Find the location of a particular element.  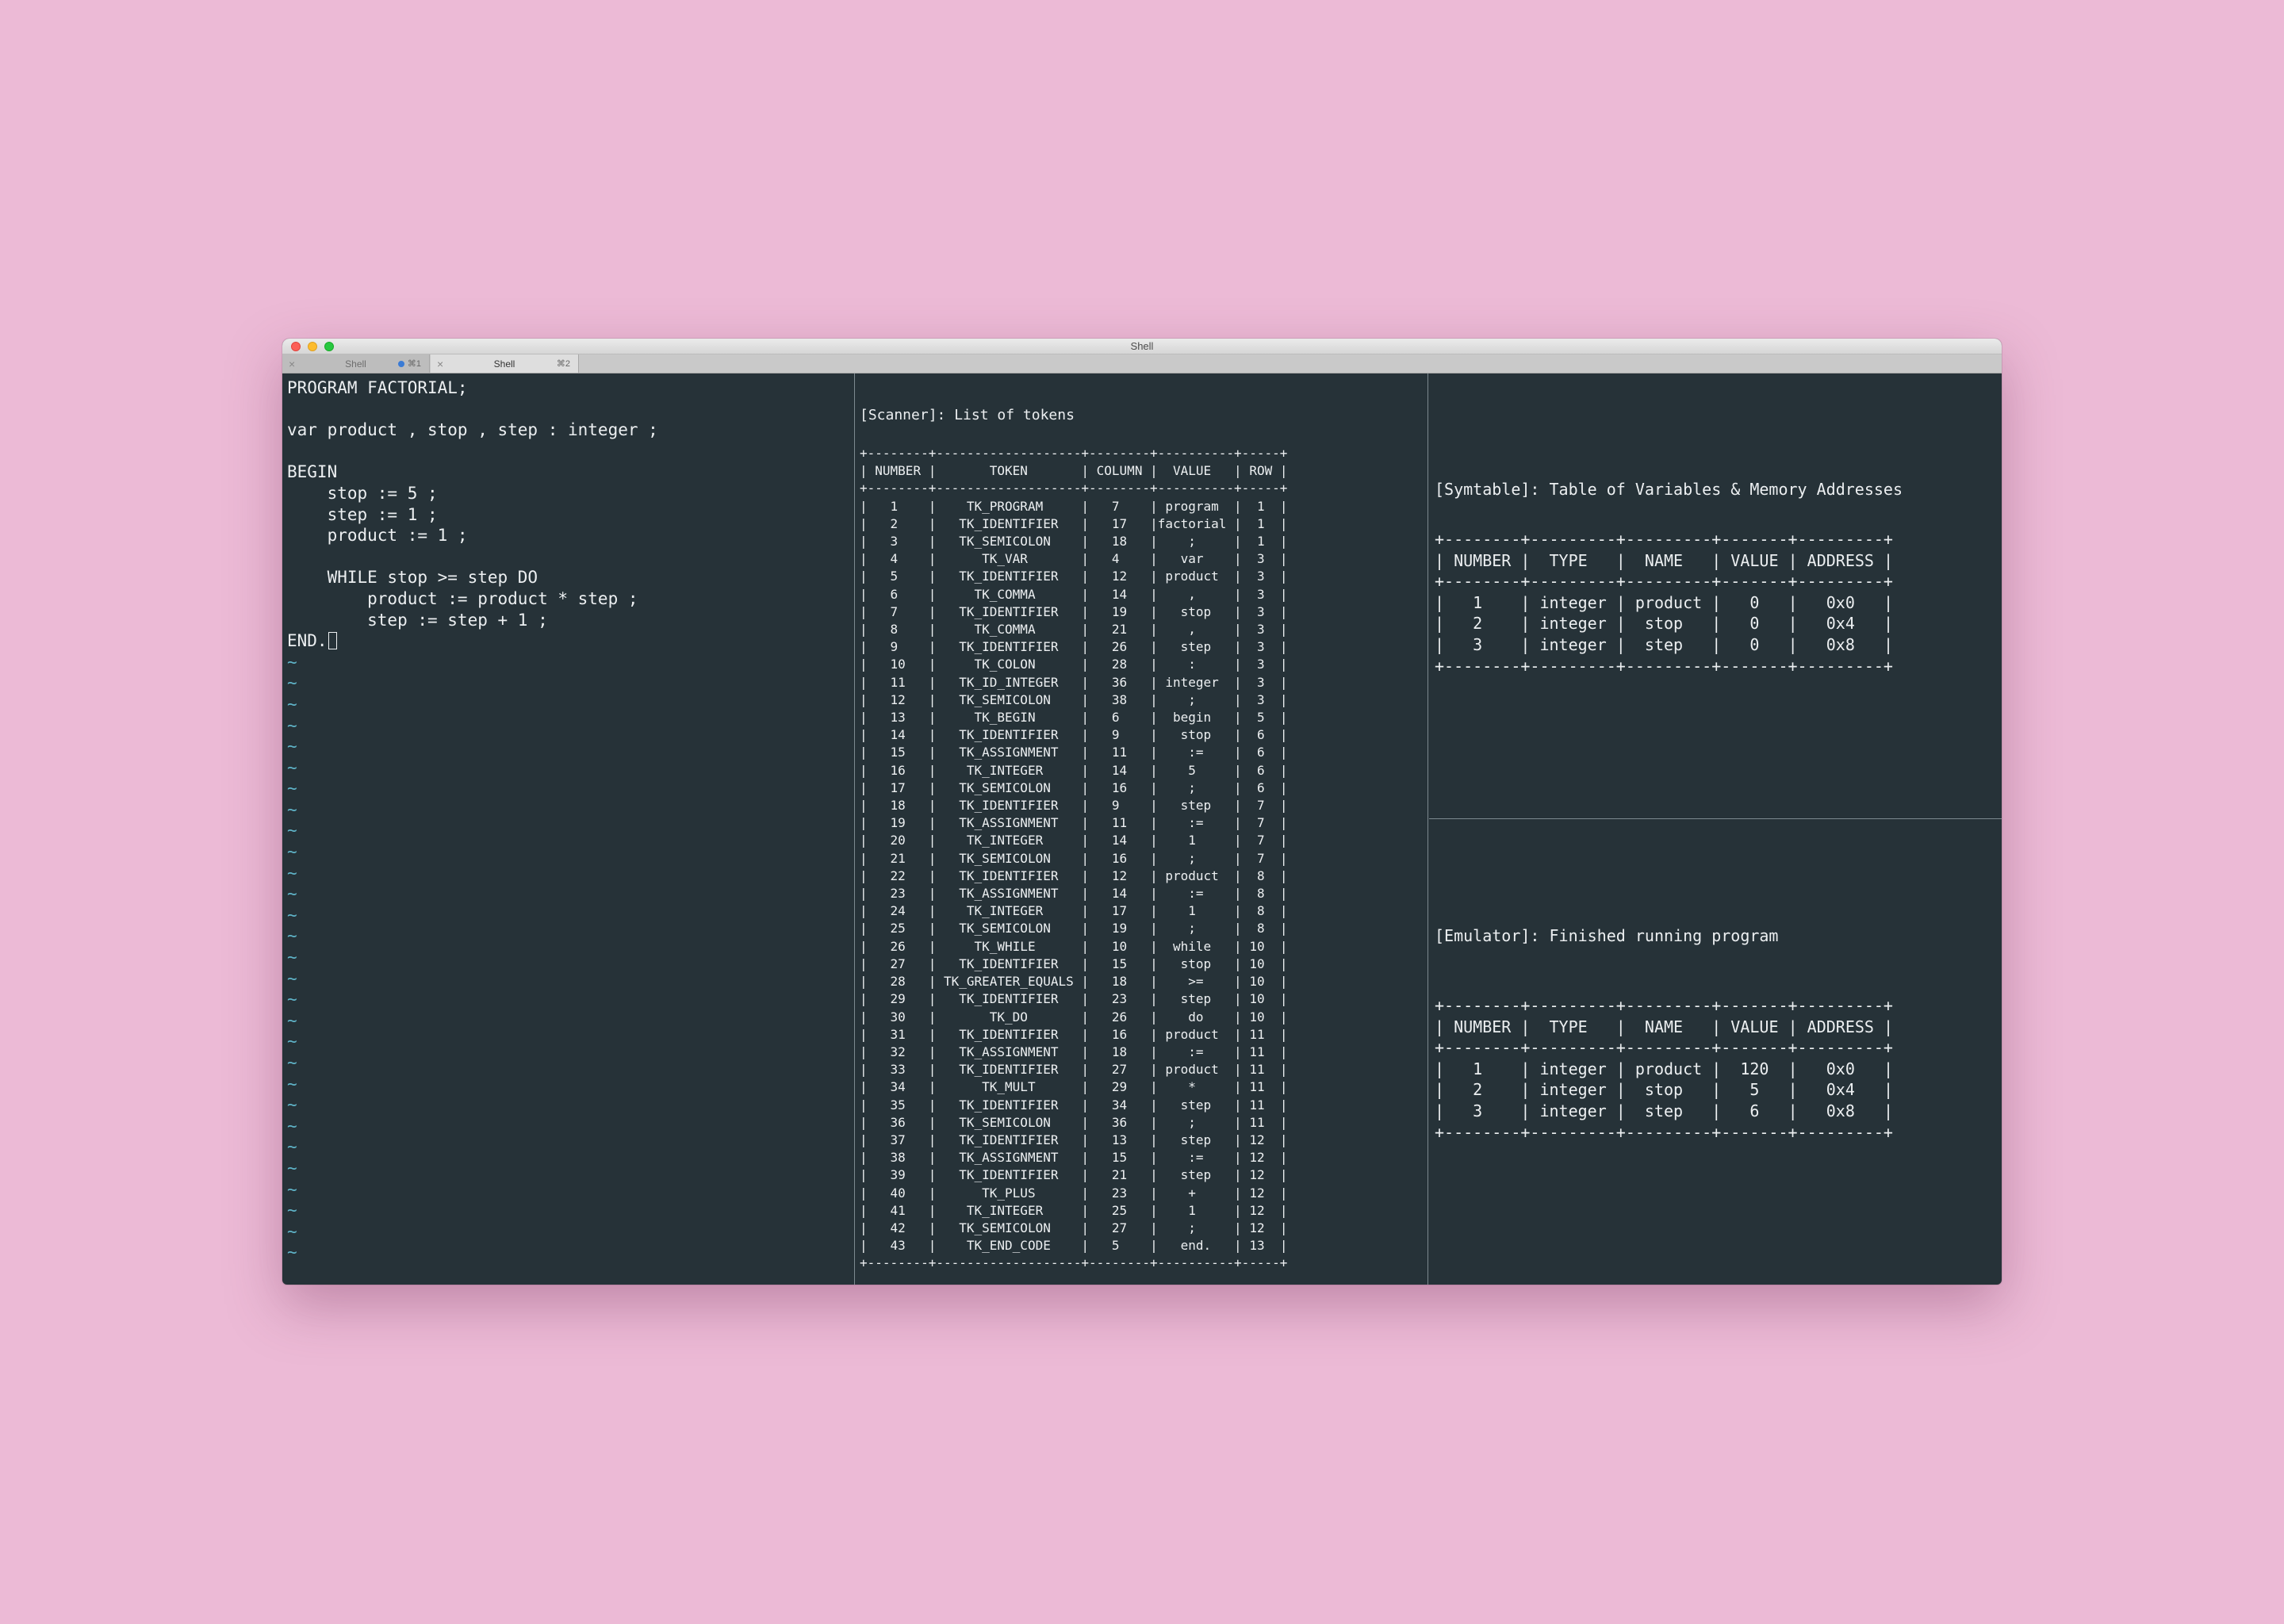

table-cell: 14 is located at coordinates (1120, 841).